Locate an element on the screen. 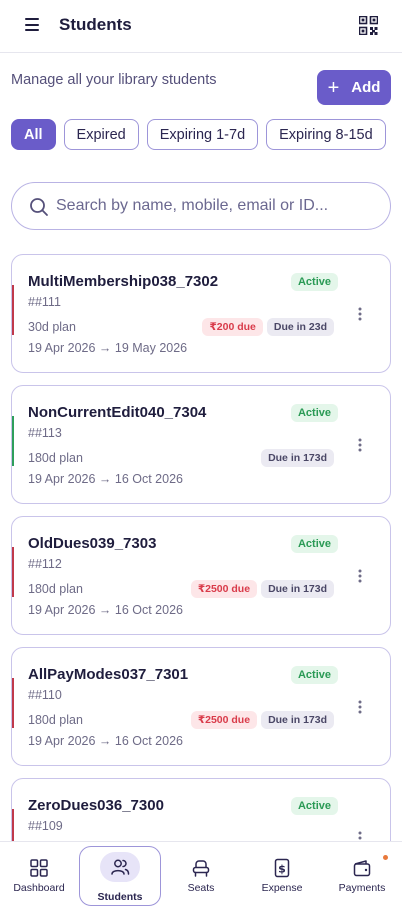 This screenshot has height=908, width=402. dashboard-icon is located at coordinates (39, 868).